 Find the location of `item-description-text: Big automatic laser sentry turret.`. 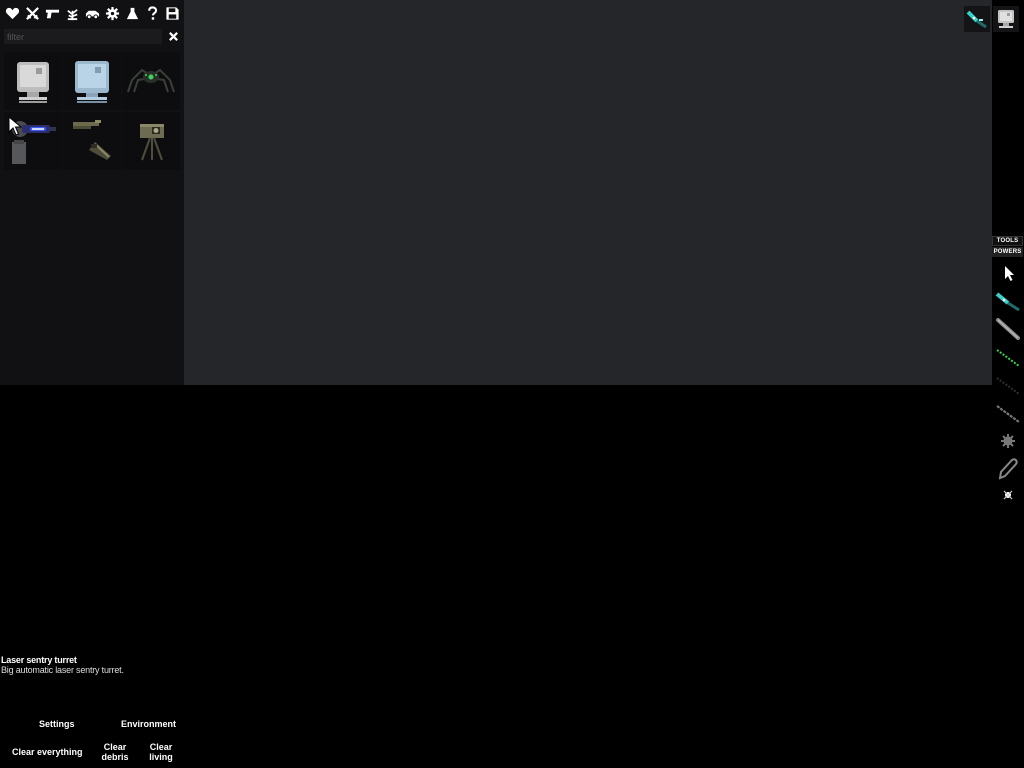

item-description-text: Big automatic laser sentry turret. is located at coordinates (62, 670).